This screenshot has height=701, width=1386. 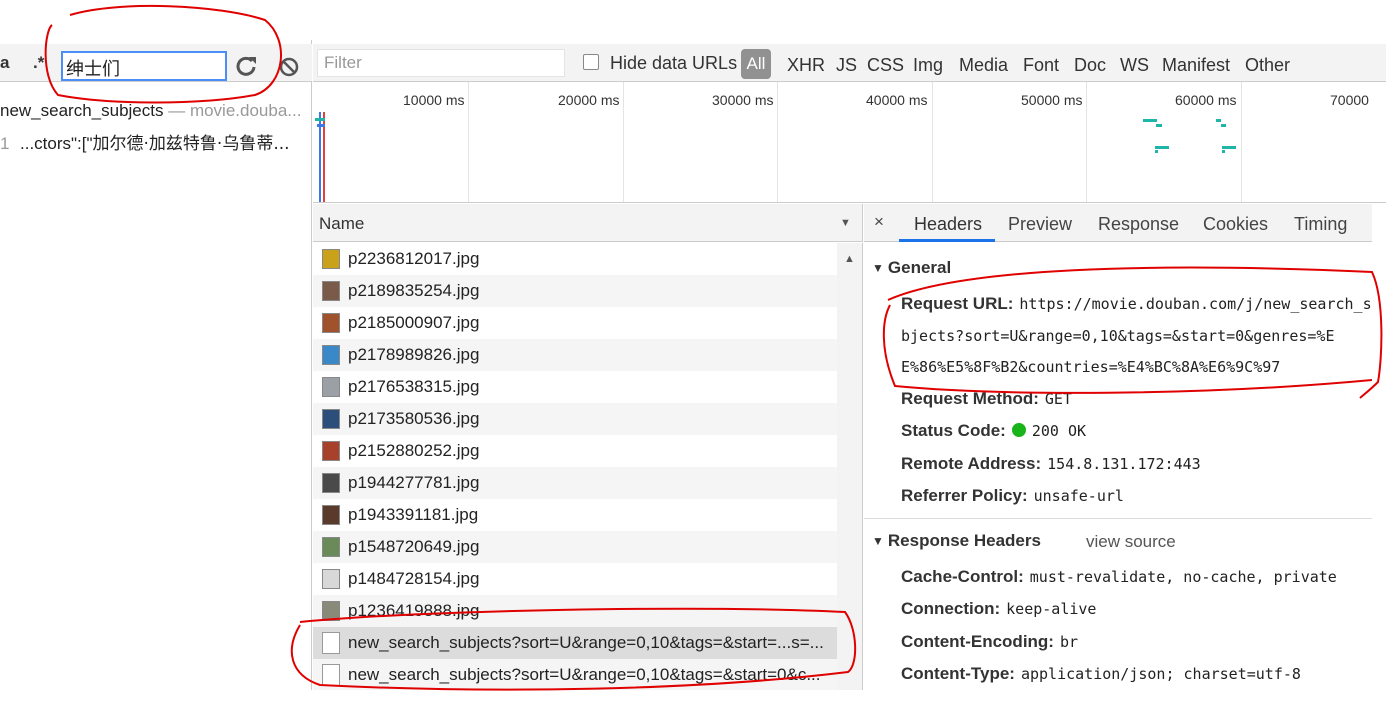 What do you see at coordinates (1051, 464) in the screenshot?
I see `remote-address-row: Remote Address: 154.8.131.172:443` at bounding box center [1051, 464].